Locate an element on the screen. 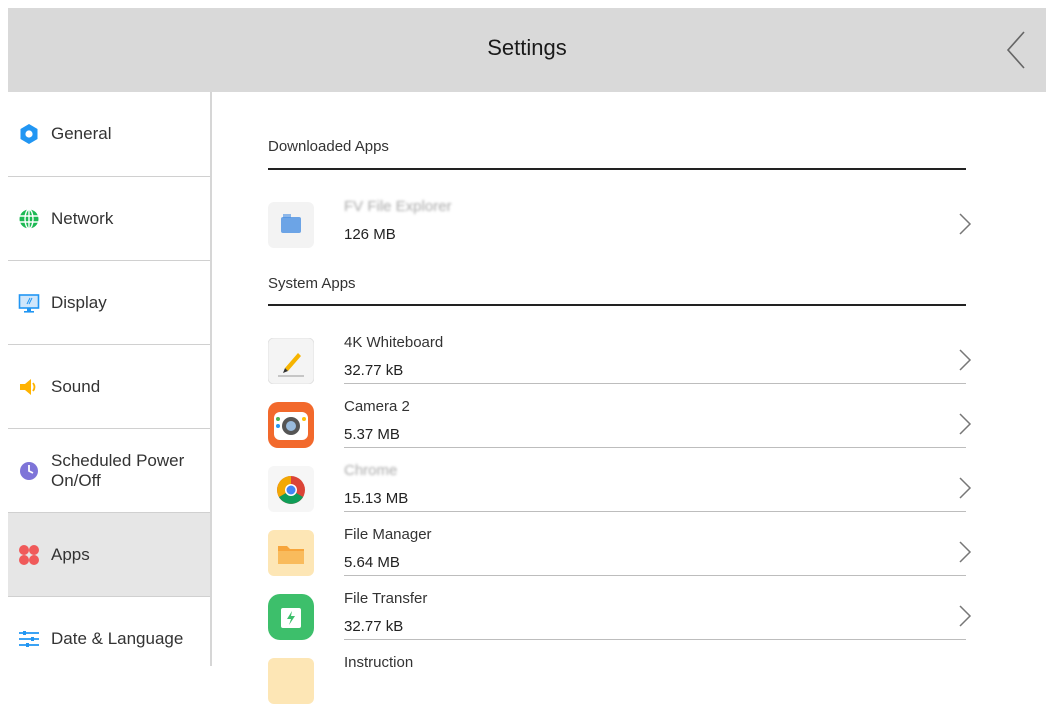 This screenshot has height=712, width=1054. chevron-left-icon is located at coordinates (1015, 50).